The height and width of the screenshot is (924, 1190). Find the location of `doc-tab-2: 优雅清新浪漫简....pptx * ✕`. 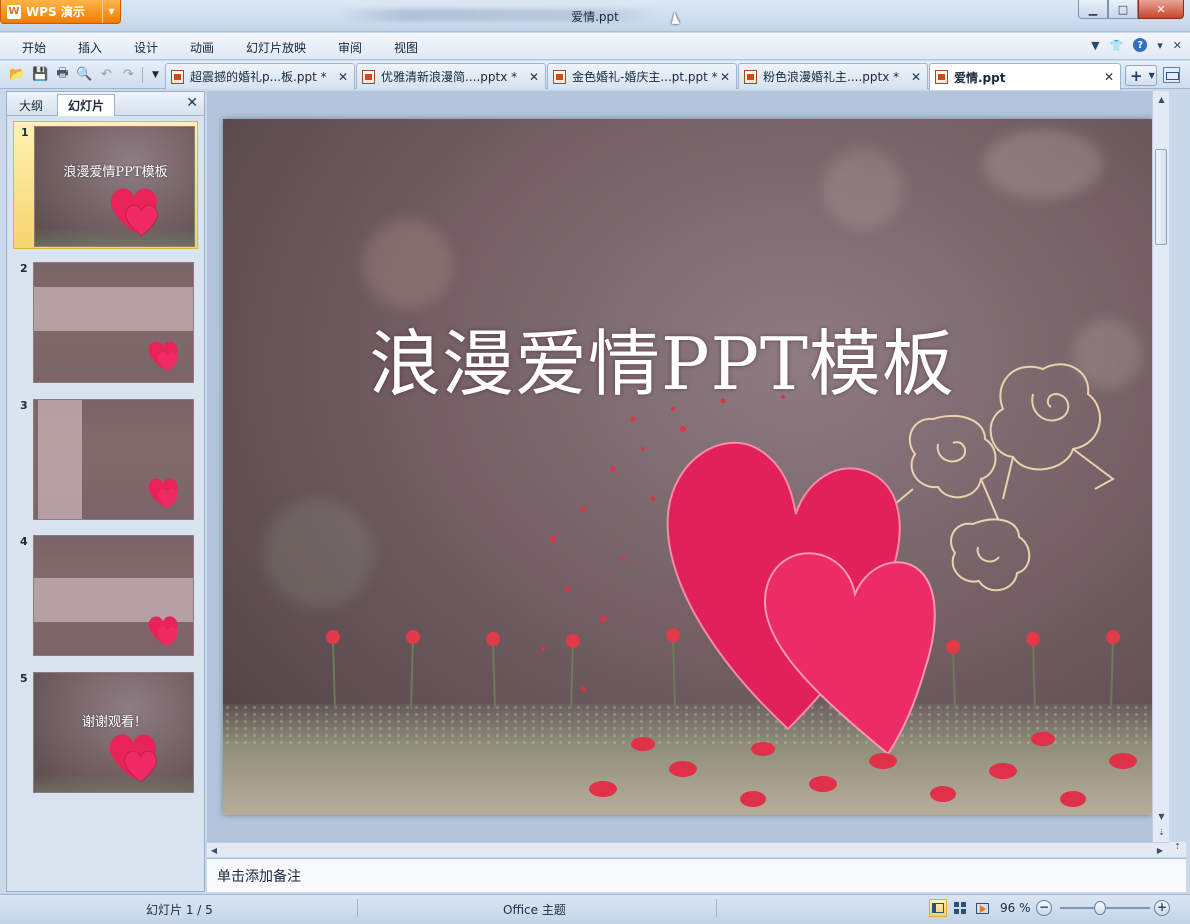

doc-tab-2: 优雅清新浪漫简....pptx * ✕ is located at coordinates (451, 76).